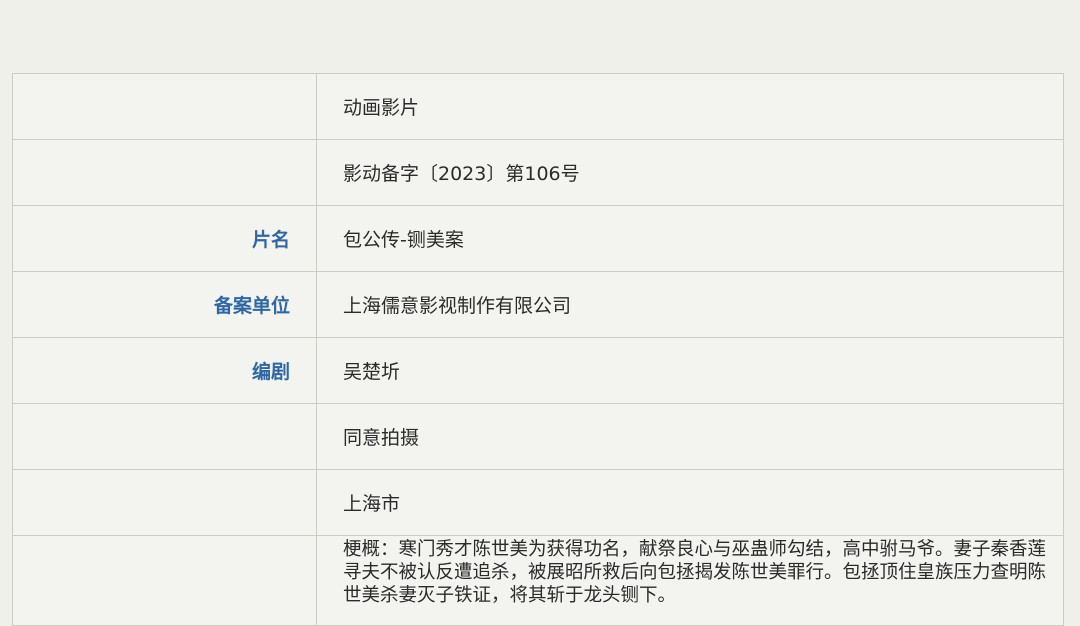  I want to click on row-value-location: 上海市, so click(690, 502).